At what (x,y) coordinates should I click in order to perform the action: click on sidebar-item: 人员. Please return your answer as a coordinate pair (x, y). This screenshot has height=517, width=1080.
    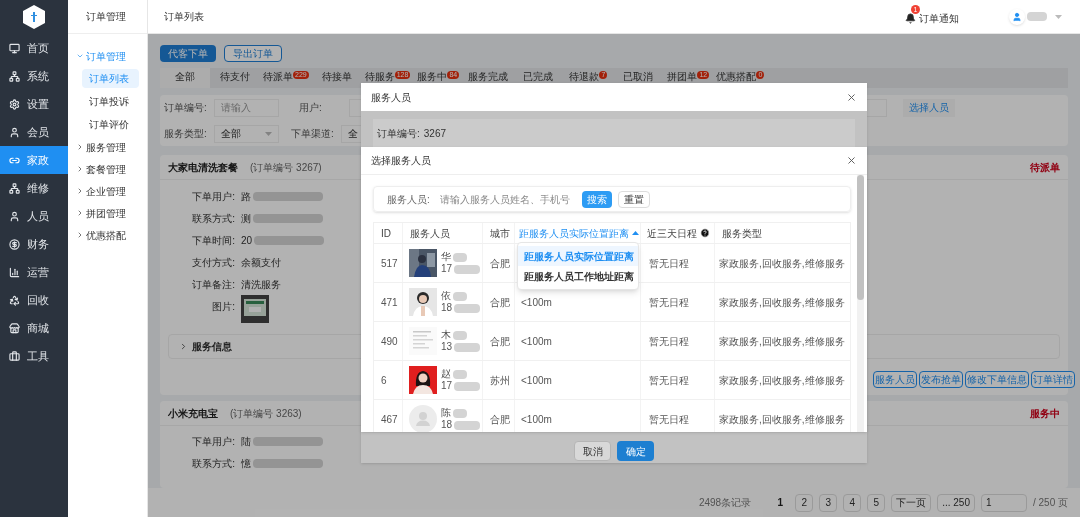
    Looking at the image, I should click on (34, 216).